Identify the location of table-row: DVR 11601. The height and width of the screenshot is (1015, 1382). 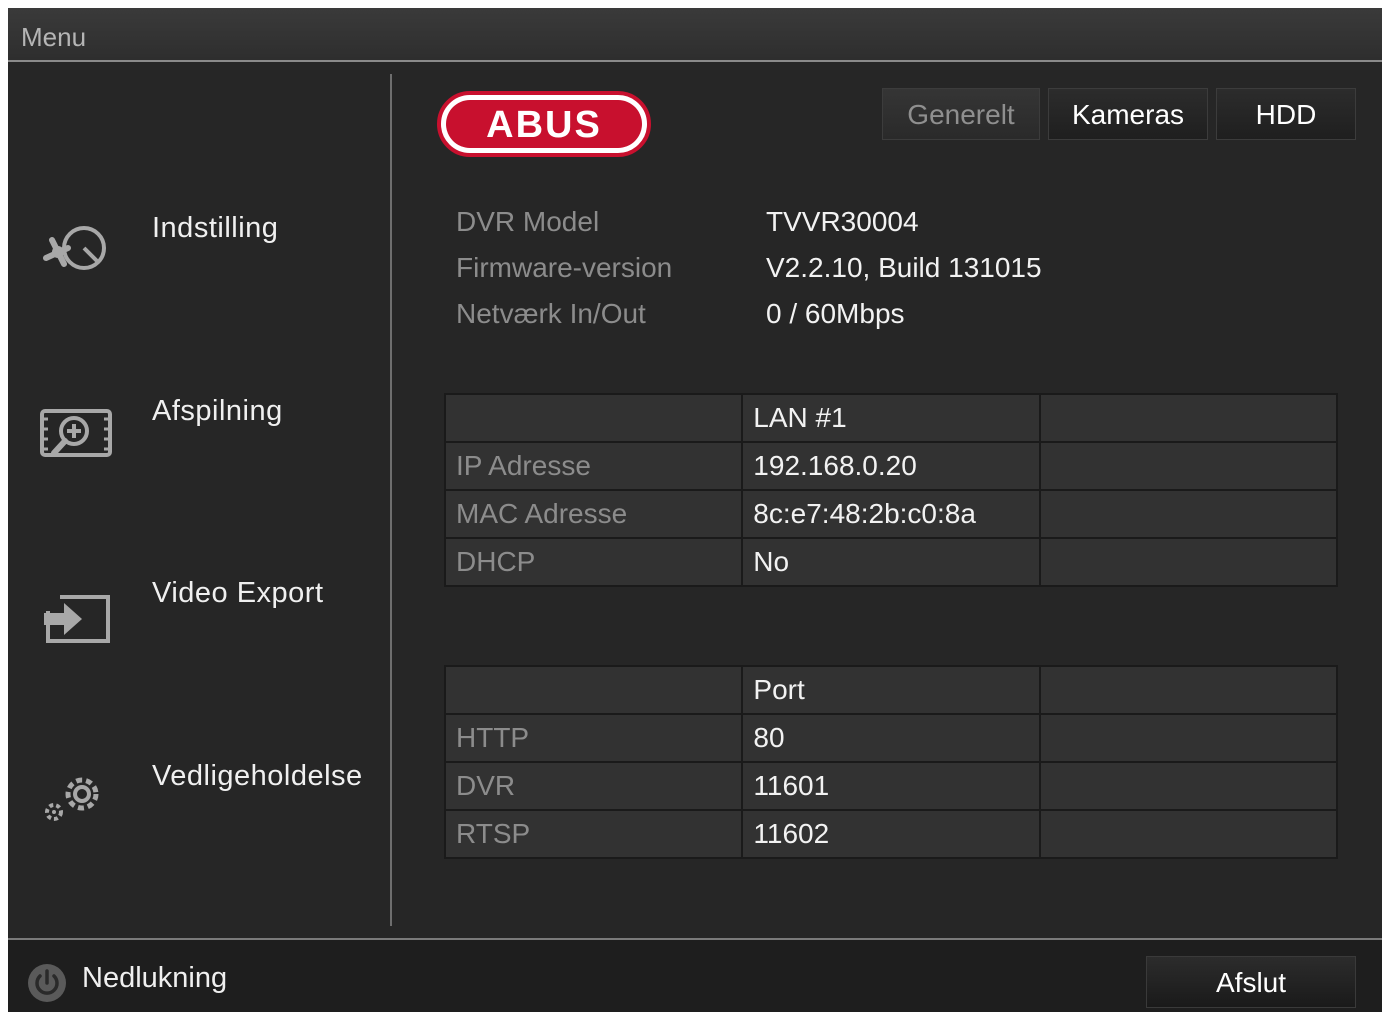
(891, 786).